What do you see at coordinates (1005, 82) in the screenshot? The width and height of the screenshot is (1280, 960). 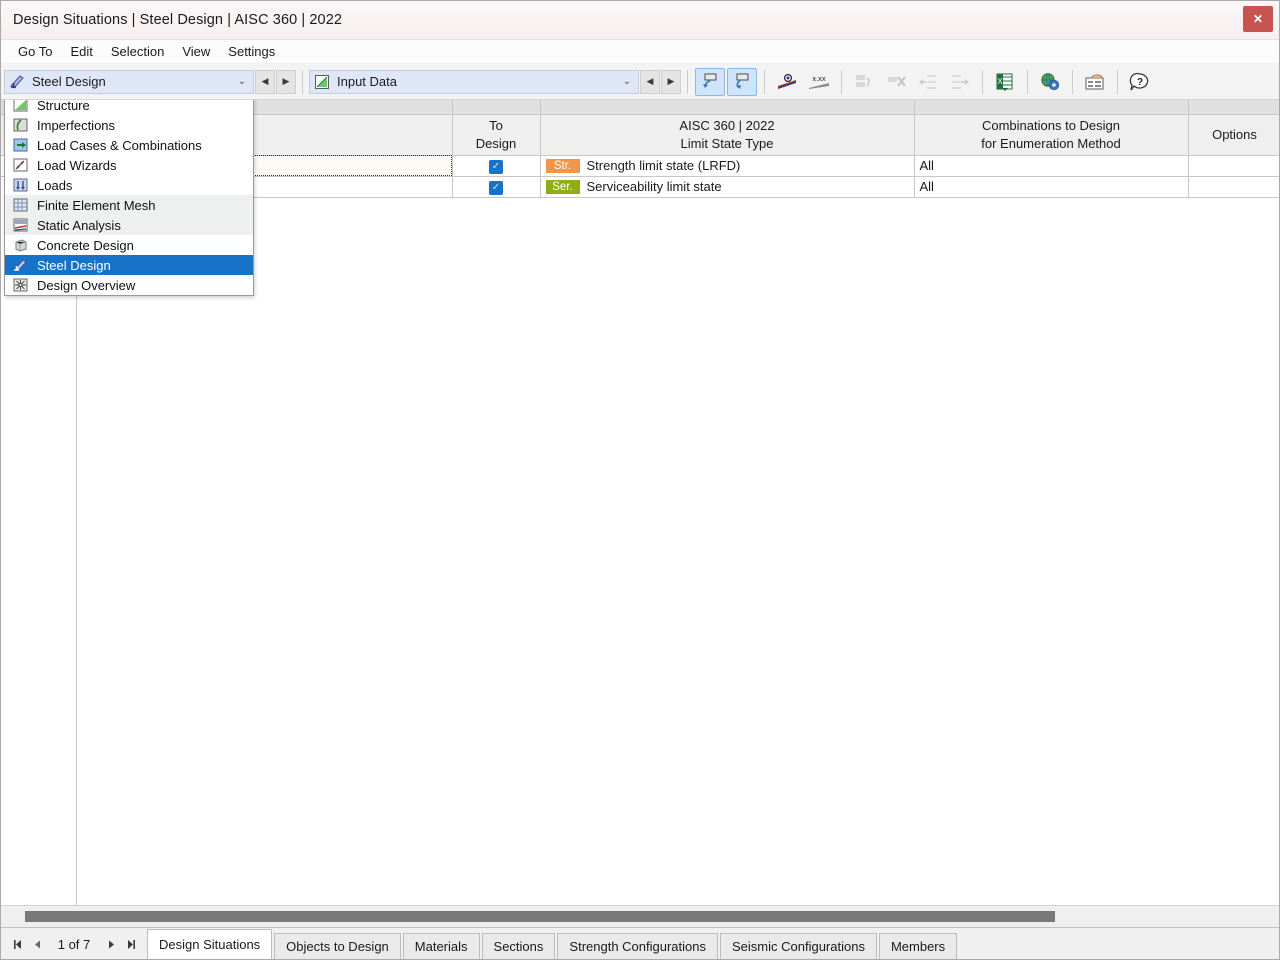 I see `export-excel-button: X` at bounding box center [1005, 82].